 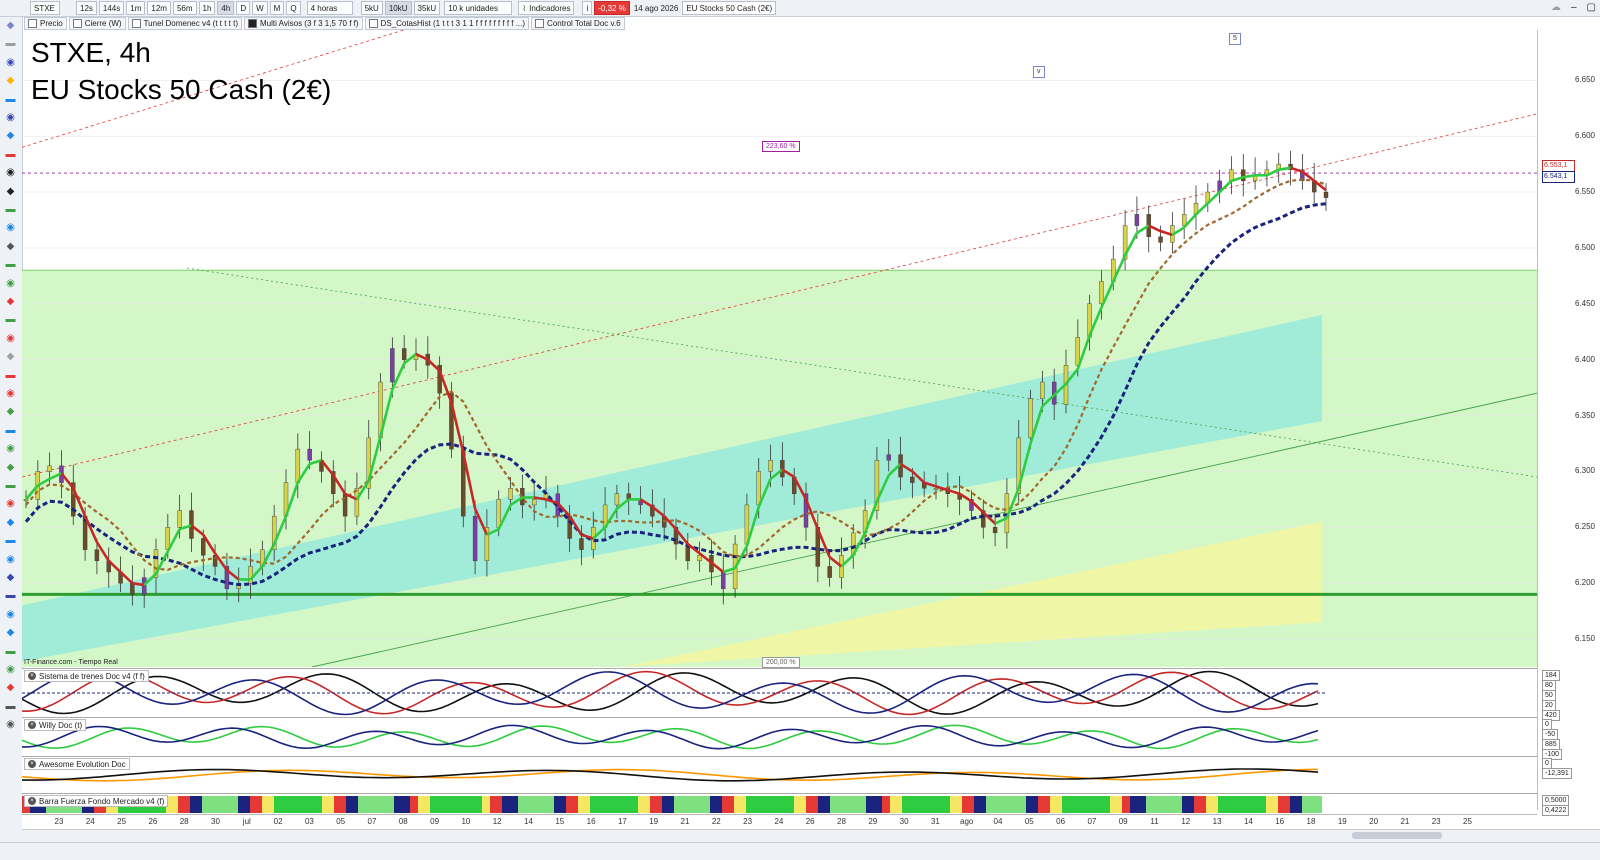 What do you see at coordinates (10, 688) in the screenshot?
I see `drawing-tool-36: ◆` at bounding box center [10, 688].